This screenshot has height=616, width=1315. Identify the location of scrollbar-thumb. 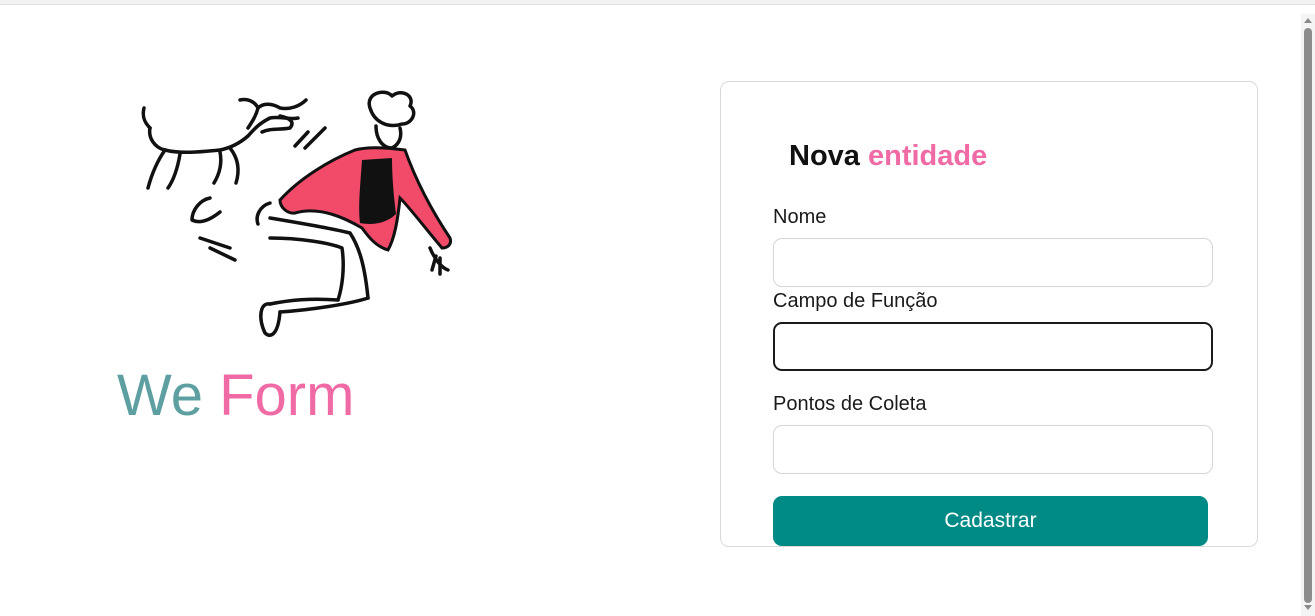
(1308, 315).